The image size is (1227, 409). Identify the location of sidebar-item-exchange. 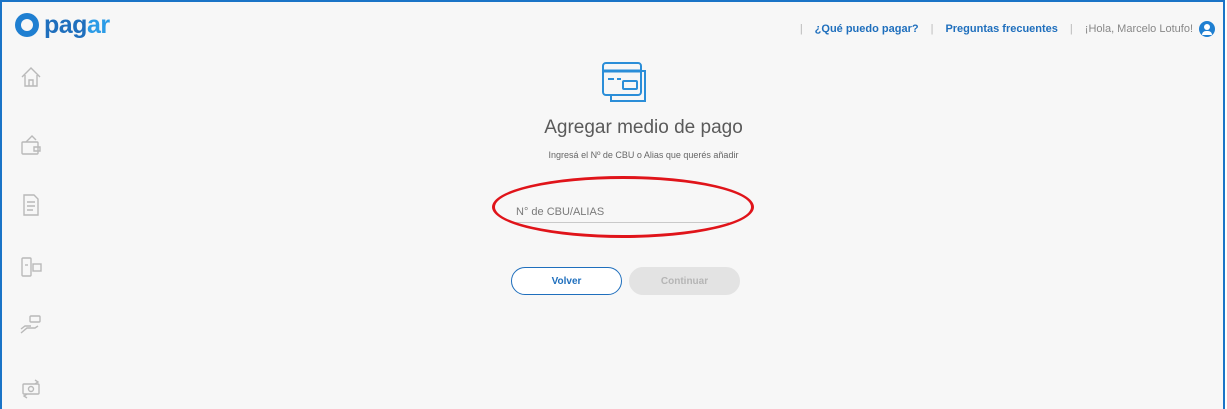
(31, 389).